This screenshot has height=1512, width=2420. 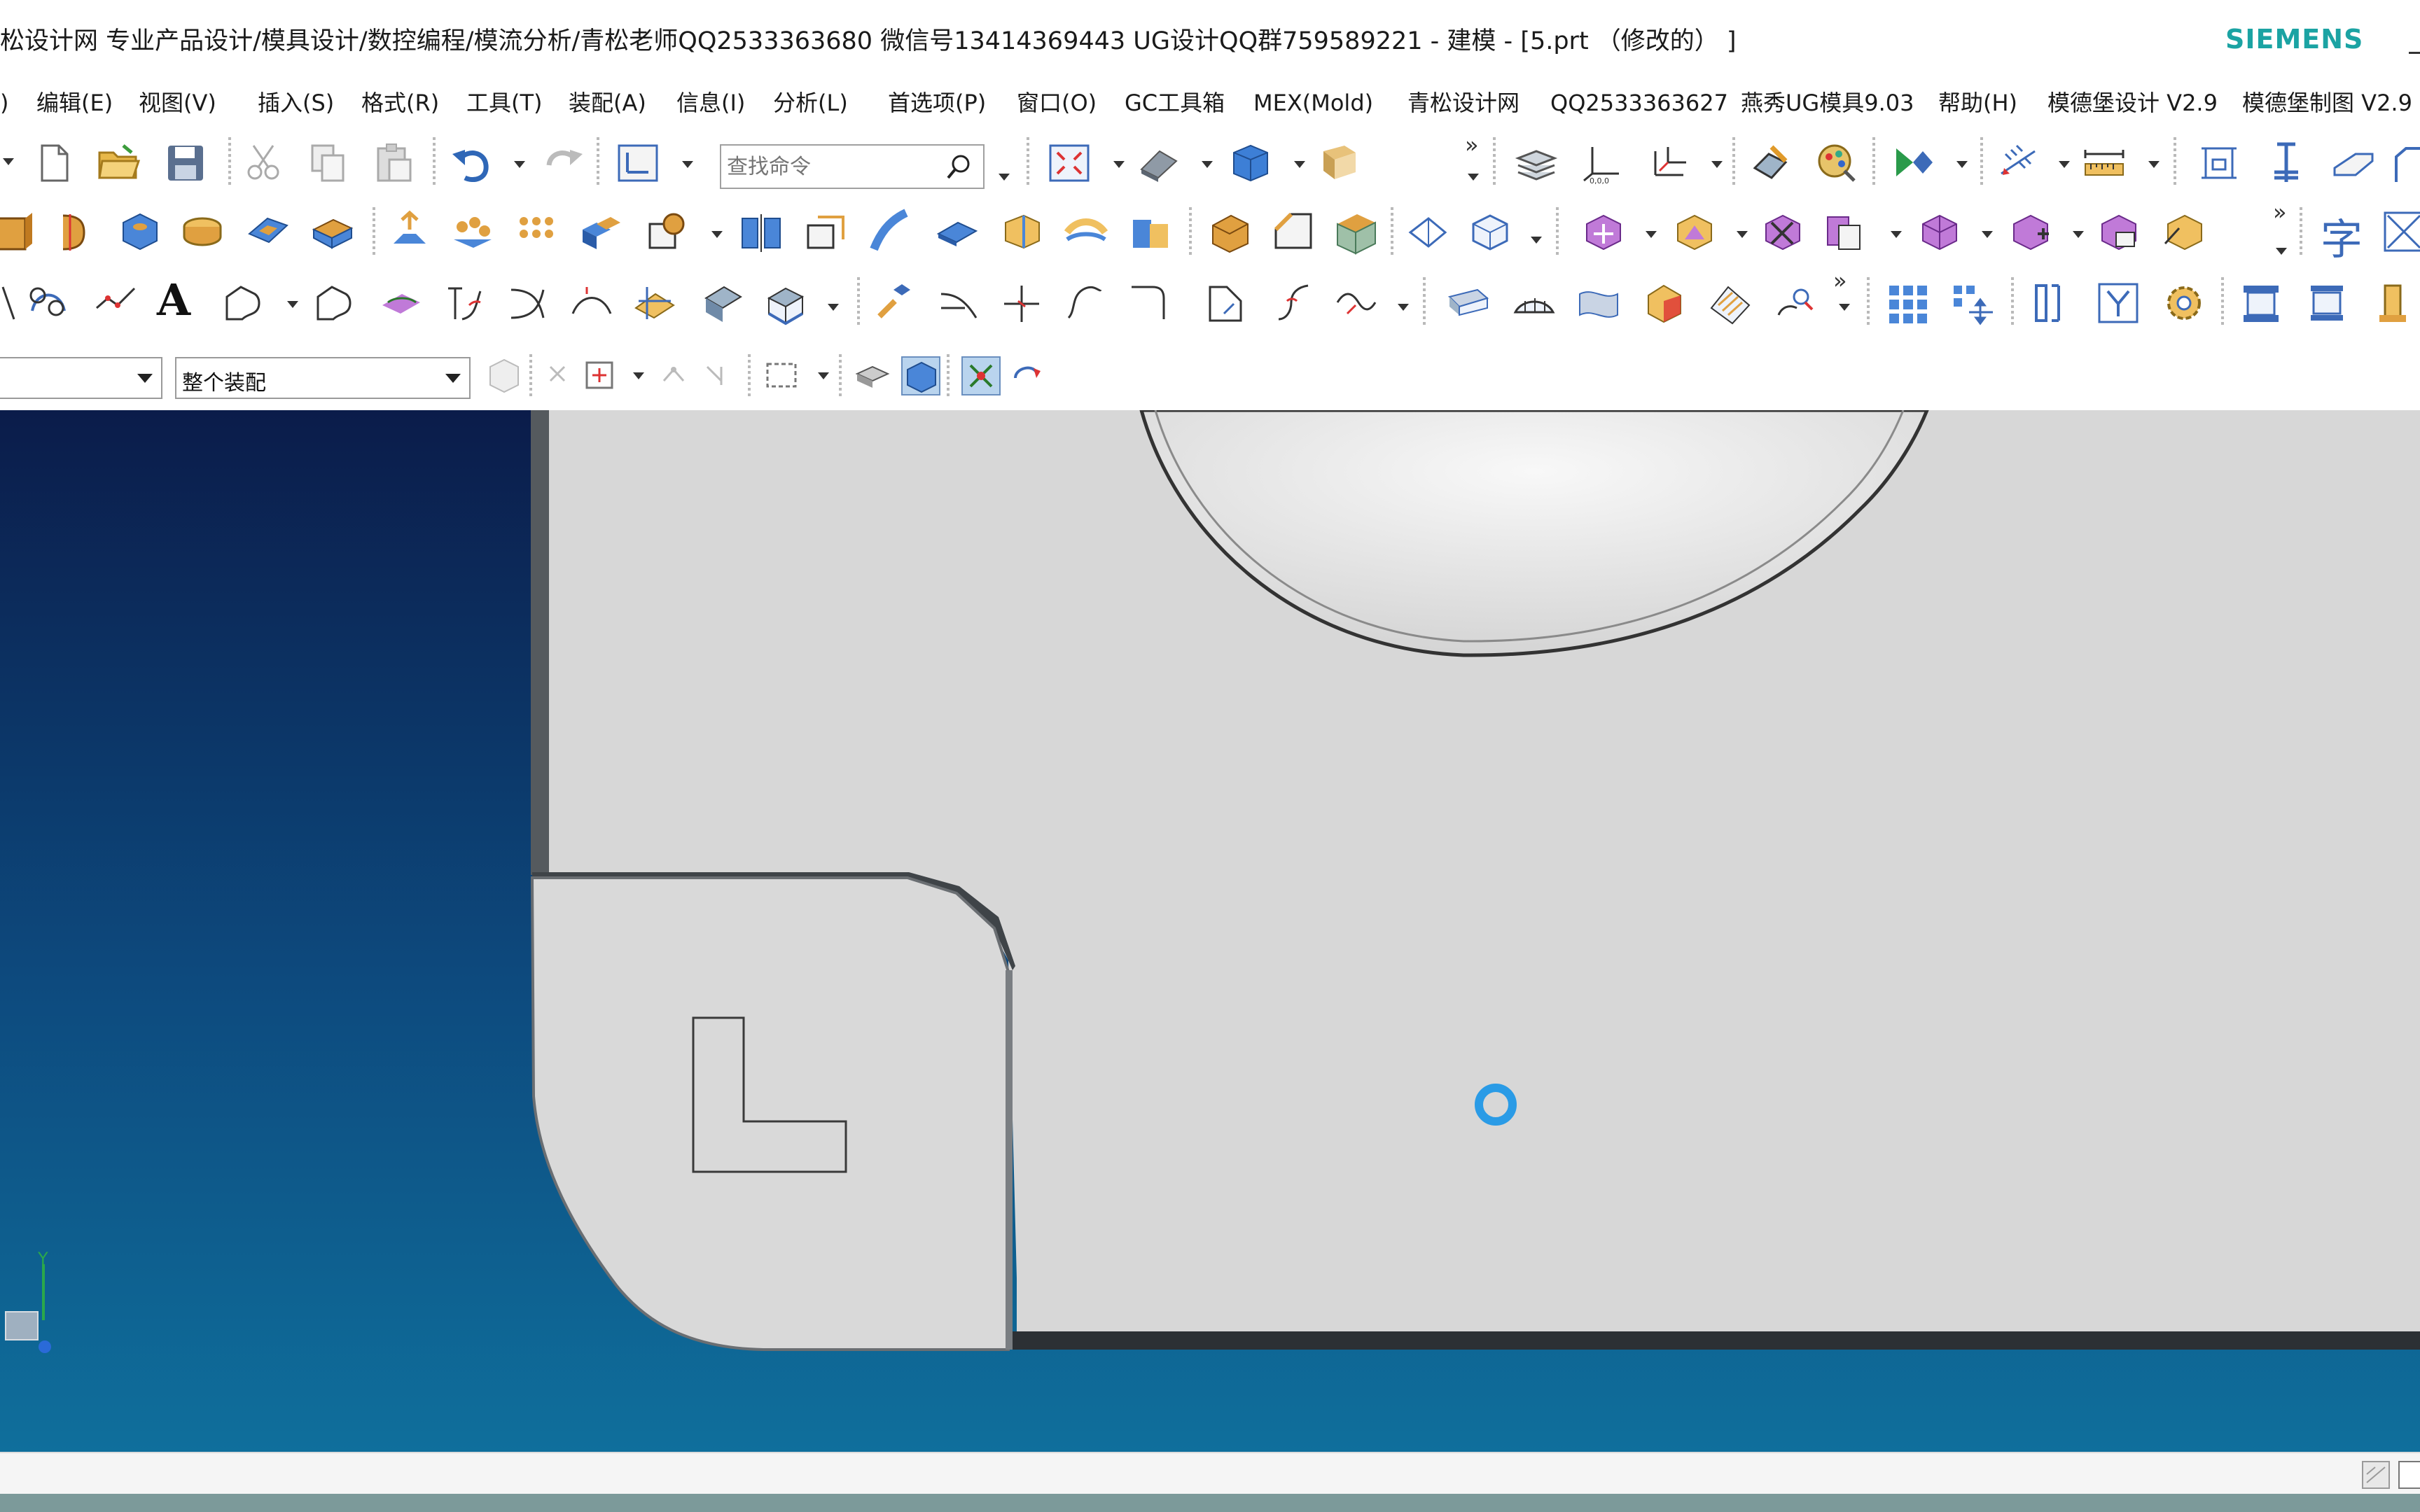 I want to click on text-tool-icon: A, so click(x=173, y=300).